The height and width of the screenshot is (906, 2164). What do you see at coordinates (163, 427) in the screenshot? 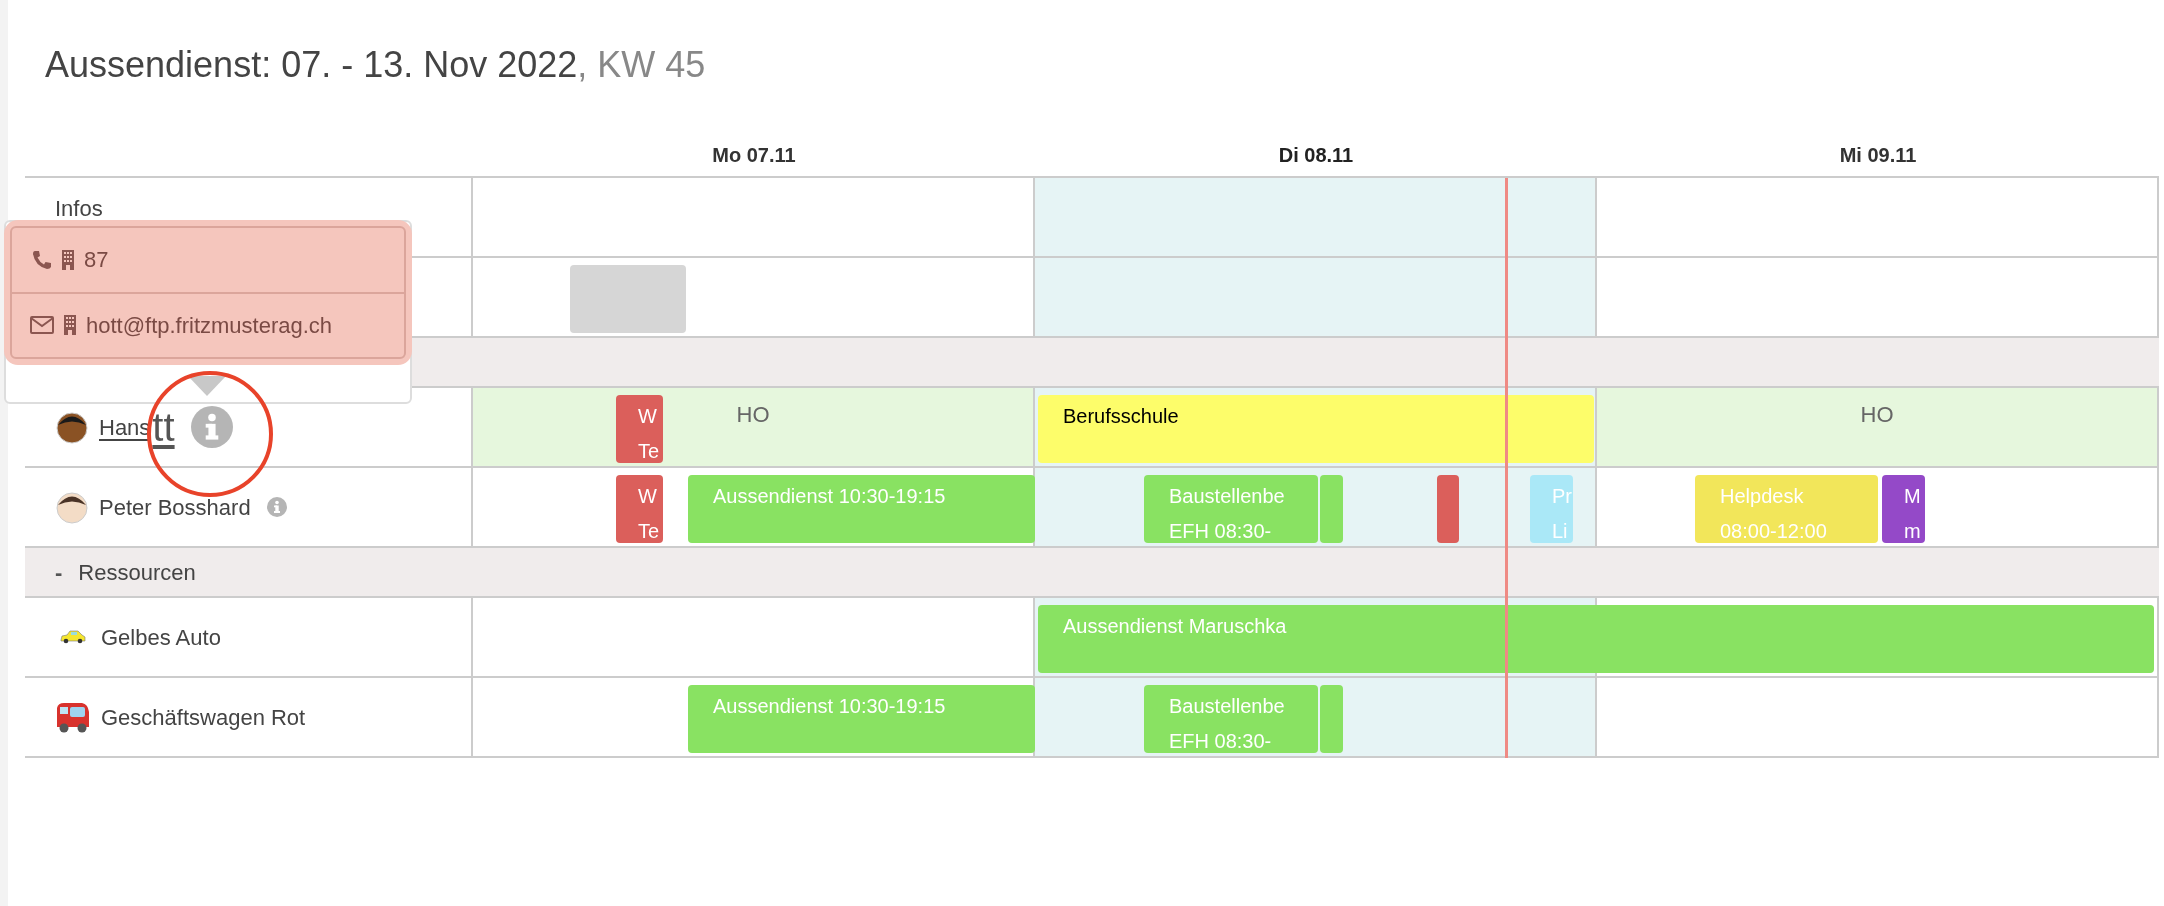
I see `magnified-text: tt` at bounding box center [163, 427].